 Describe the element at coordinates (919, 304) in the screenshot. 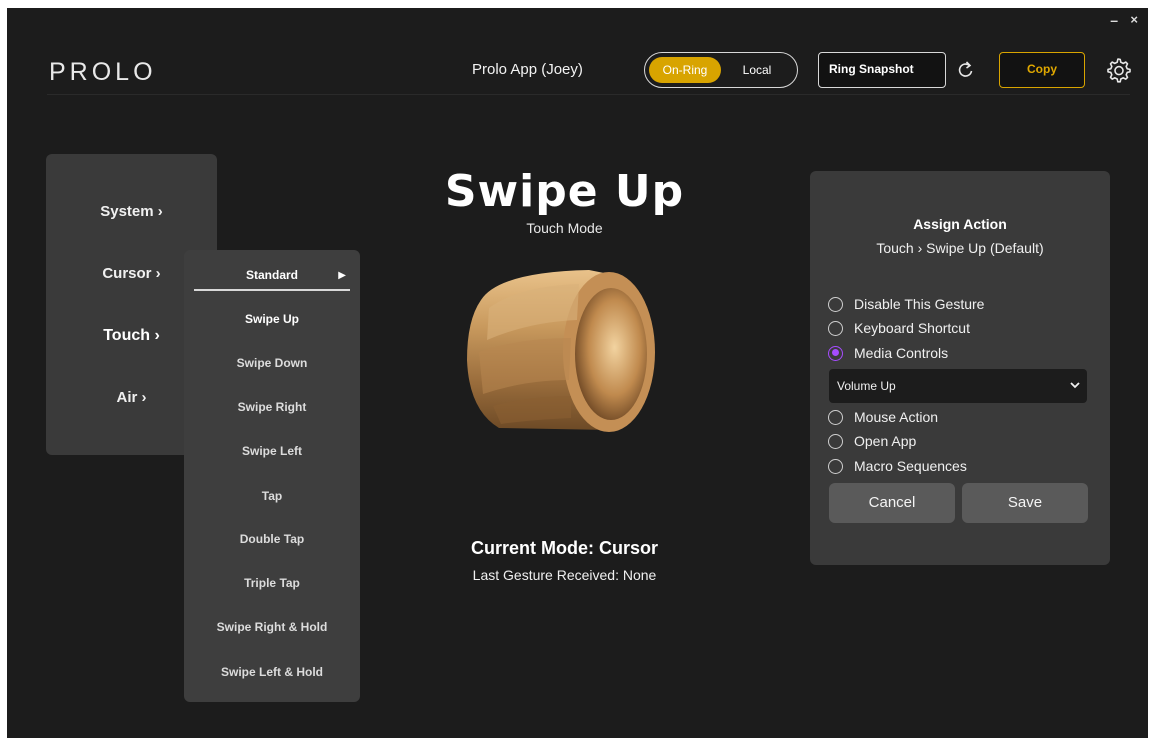

I see `option-label: Disable This Gesture` at that location.